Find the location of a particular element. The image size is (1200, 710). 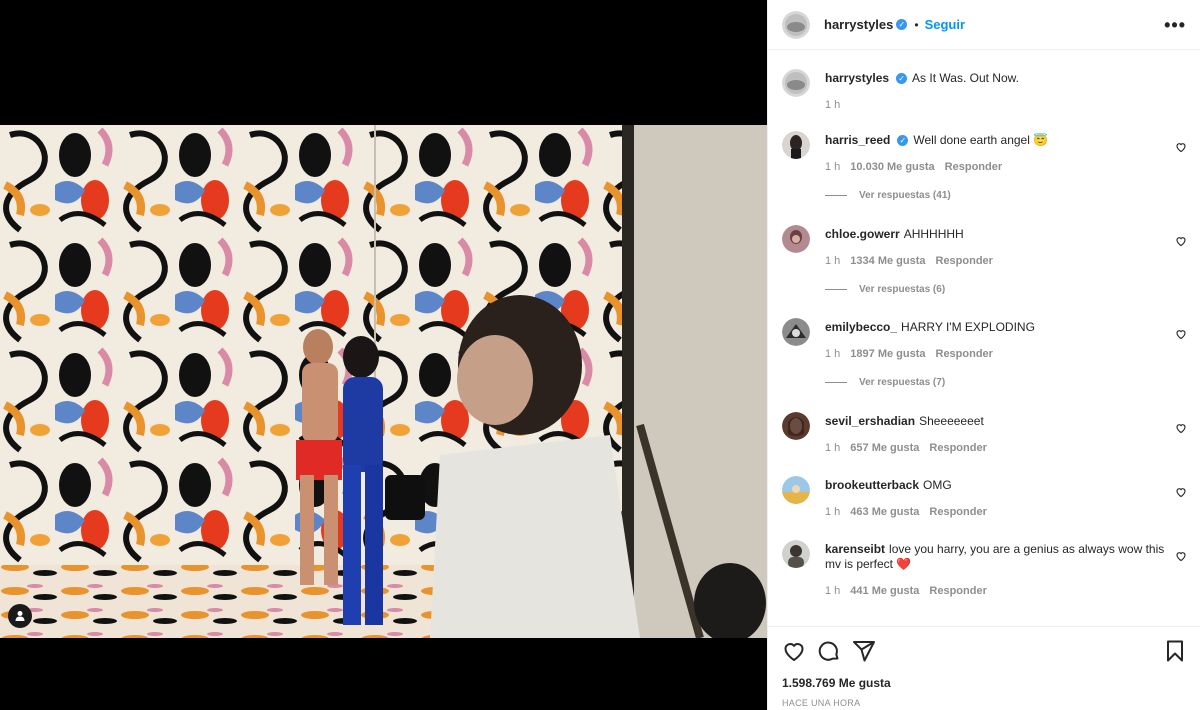

comment-meta: 1 h 441 Me gusta Responder is located at coordinates (995, 591).